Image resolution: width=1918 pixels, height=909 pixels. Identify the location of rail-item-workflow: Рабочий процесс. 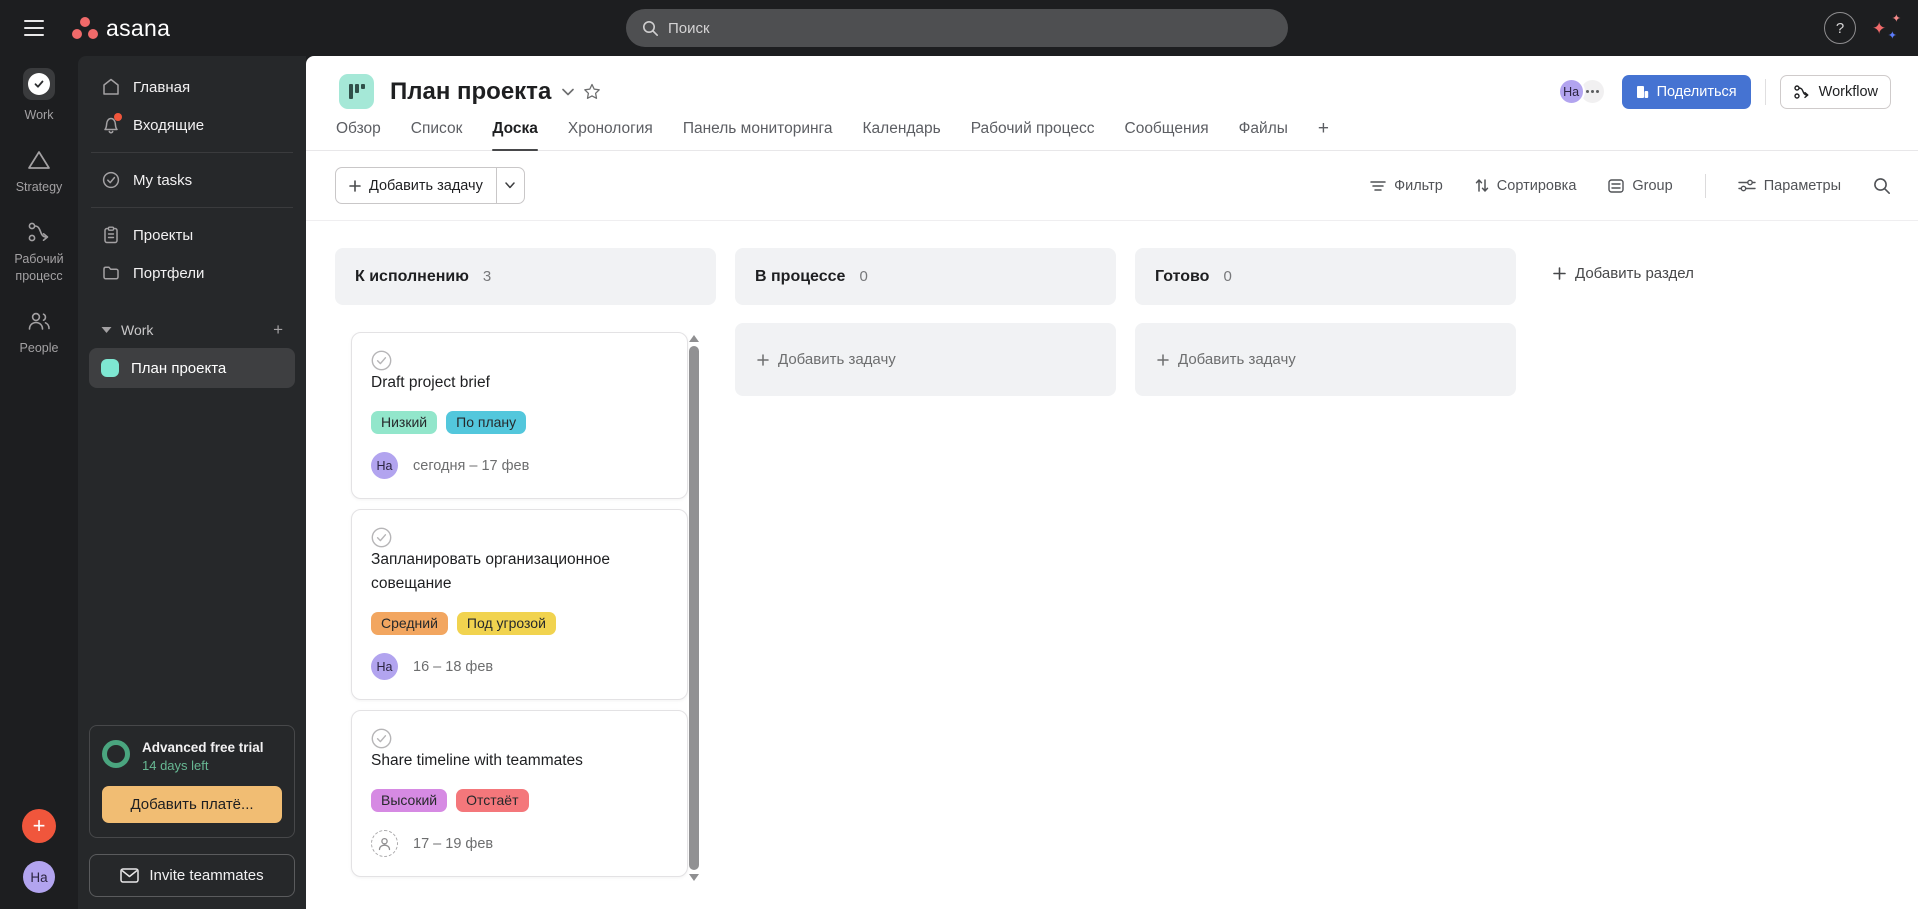
(39, 252).